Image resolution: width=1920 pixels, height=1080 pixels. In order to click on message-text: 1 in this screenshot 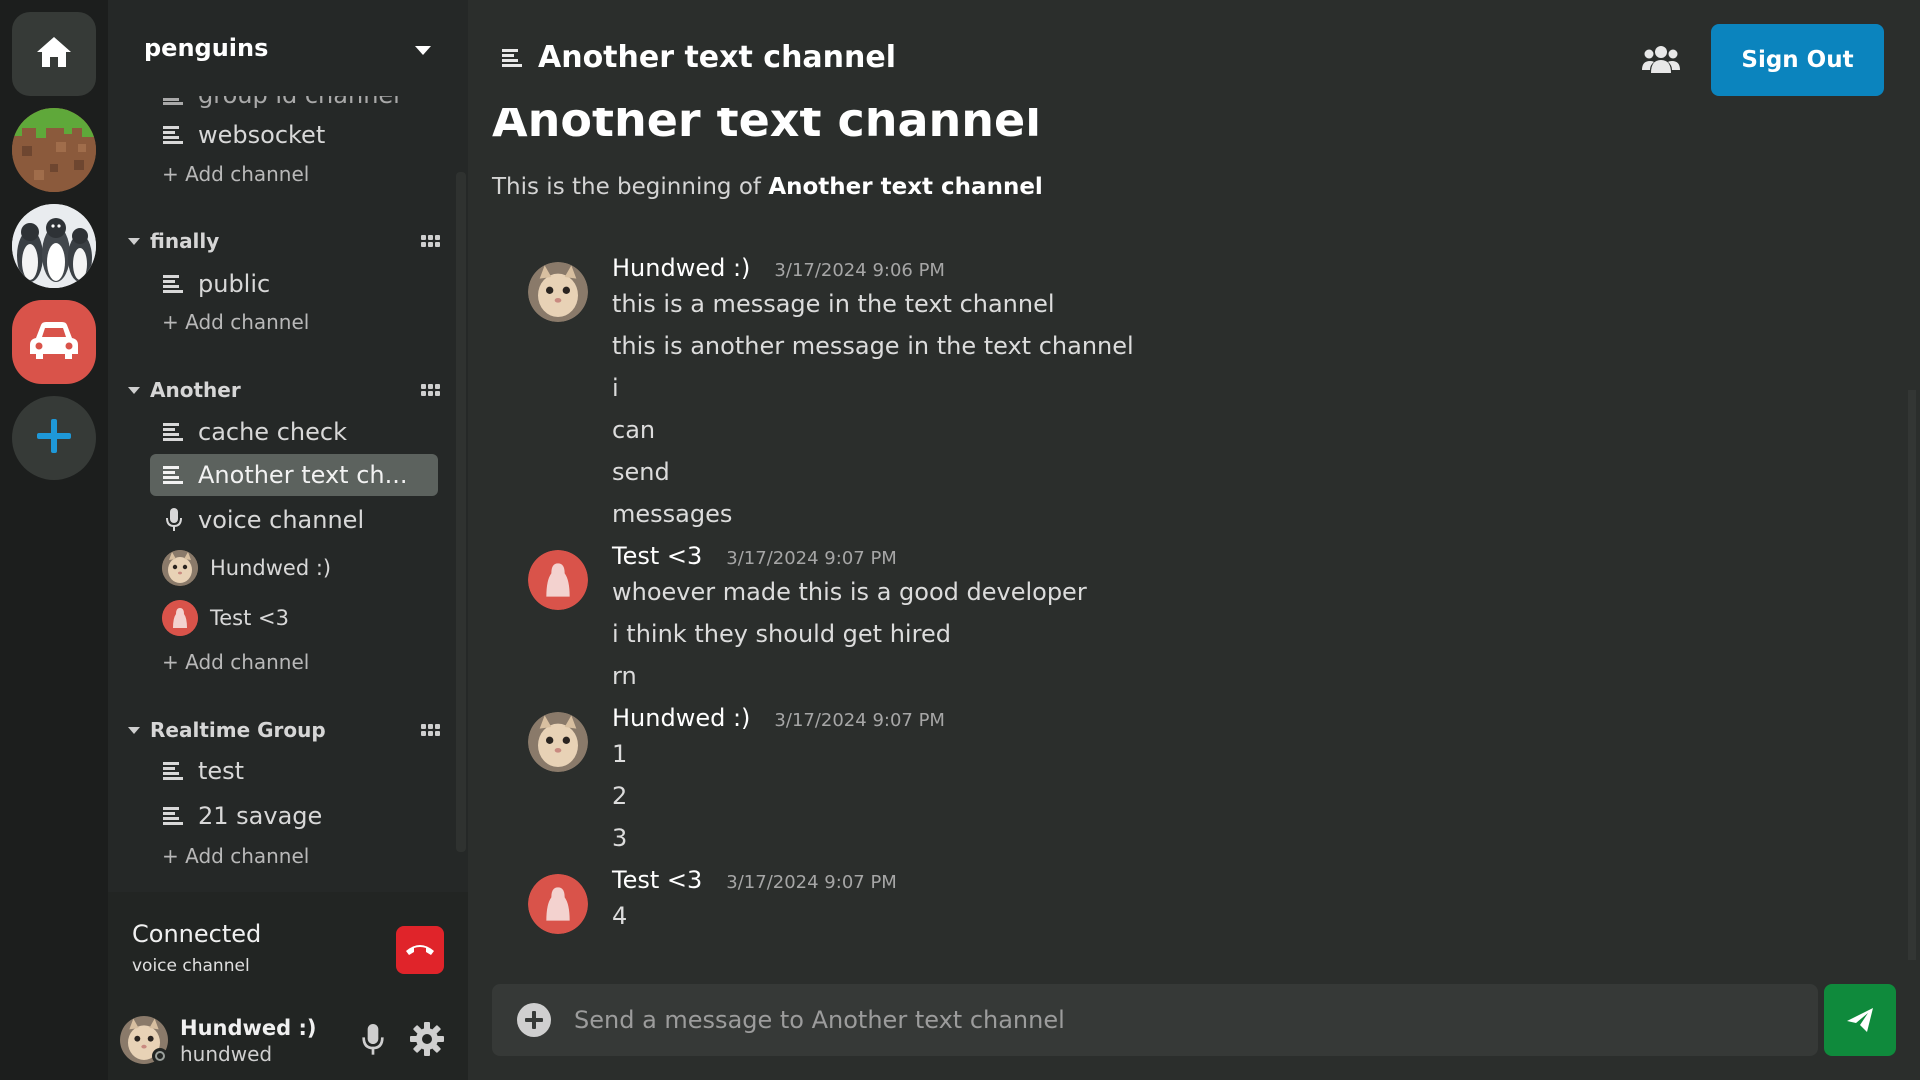, I will do `click(620, 754)`.